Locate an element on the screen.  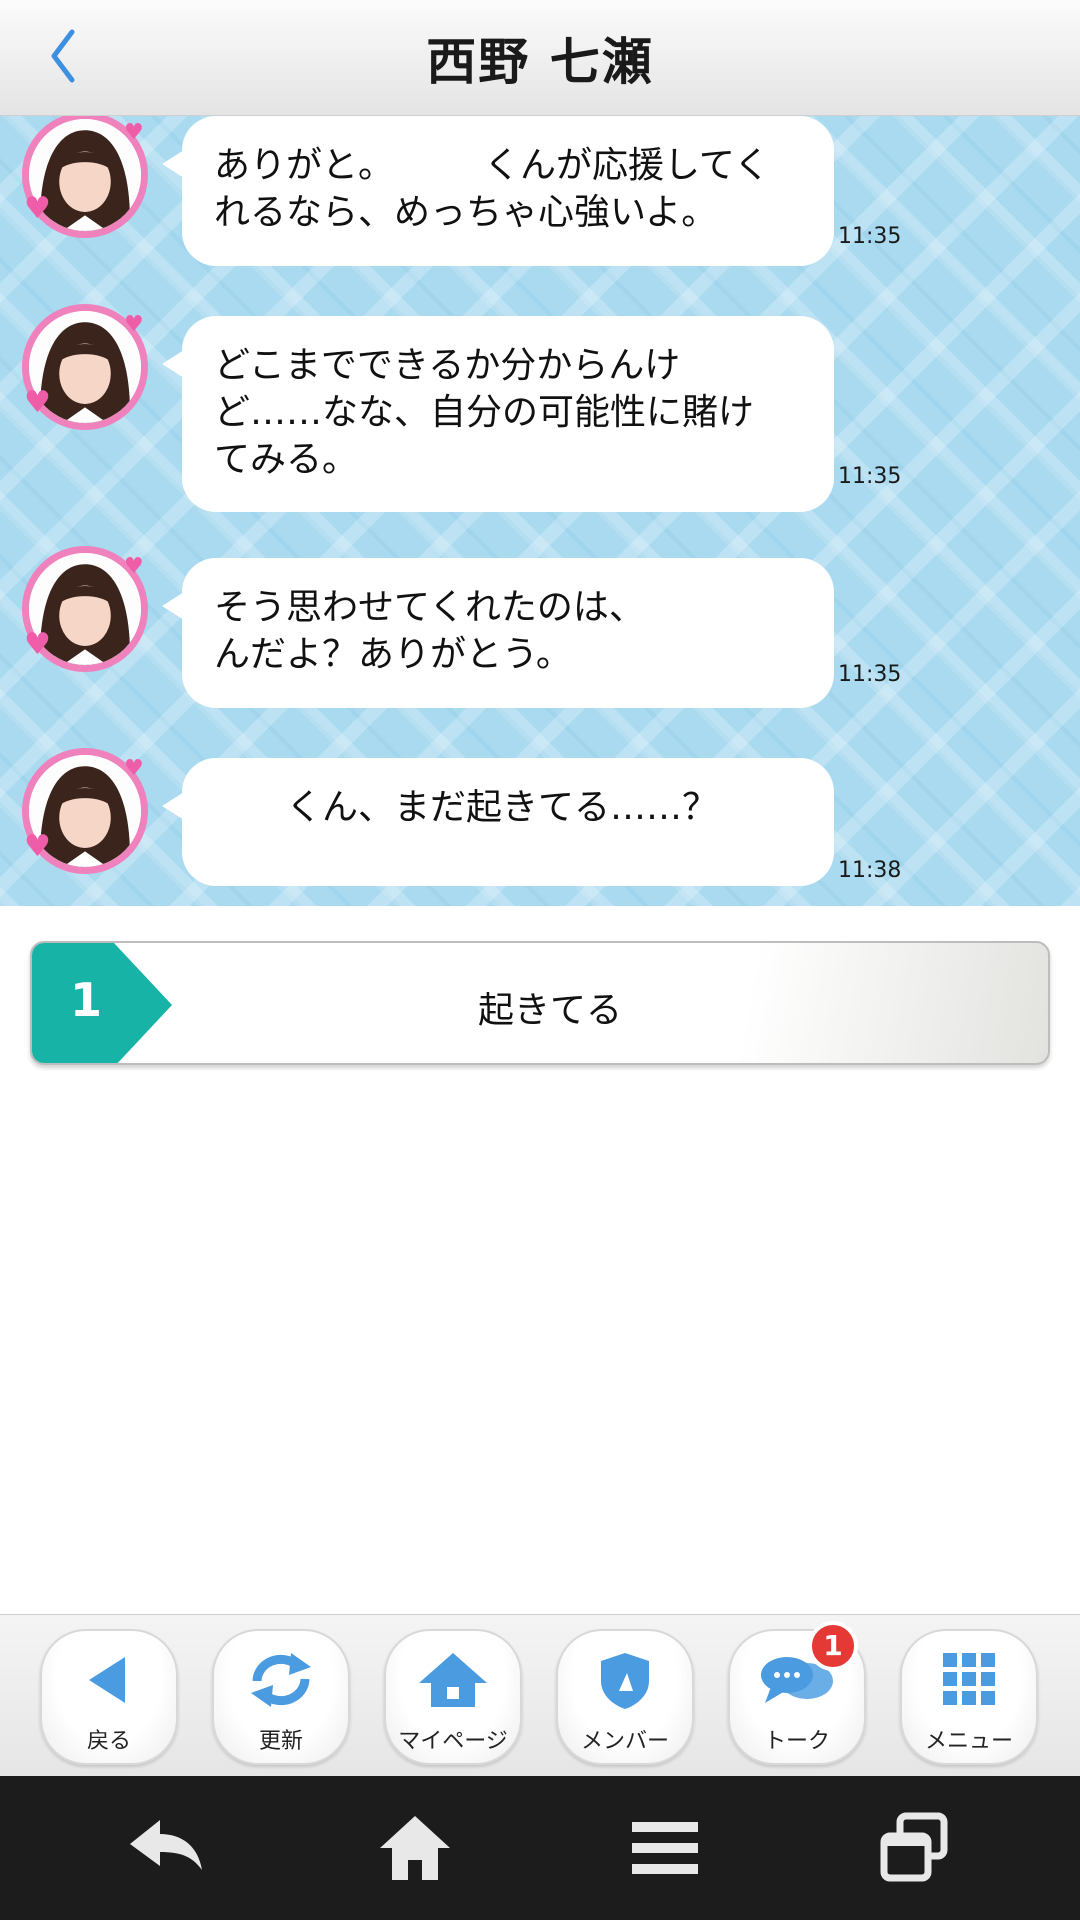
message-text: れるなら、めっちゃ心強いよ。 is located at coordinates (466, 212).